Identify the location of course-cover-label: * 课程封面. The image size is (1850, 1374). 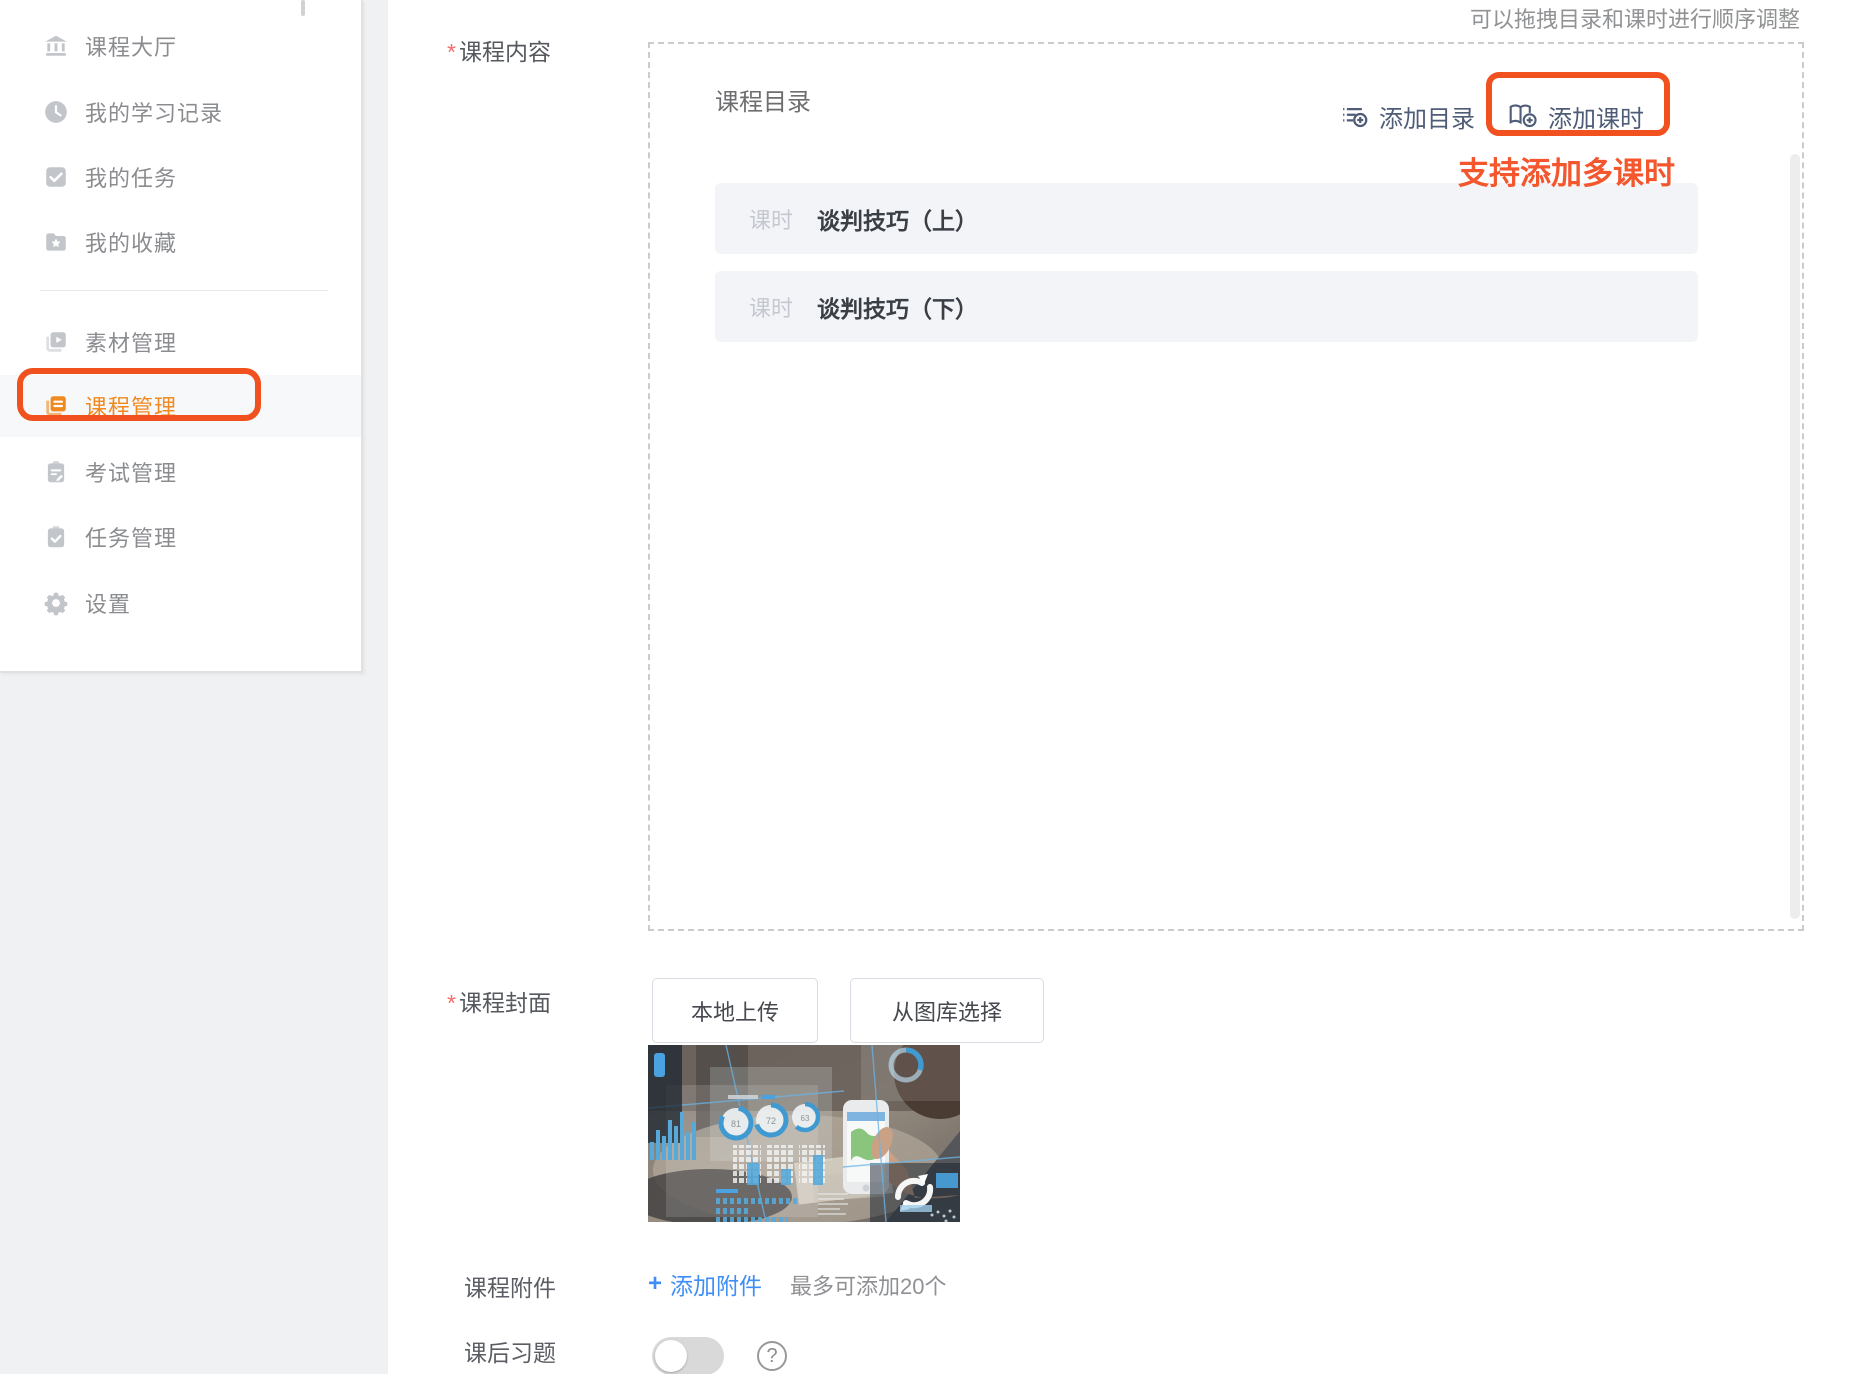
(499, 1003).